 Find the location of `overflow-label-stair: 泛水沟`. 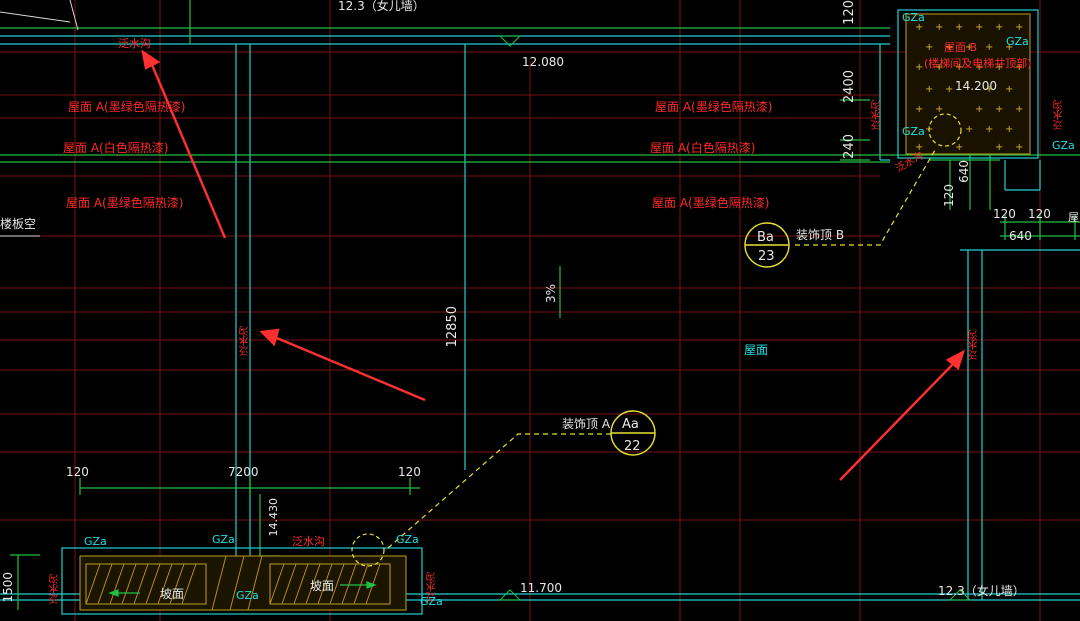

overflow-label-stair: 泛水沟 is located at coordinates (877, 115).